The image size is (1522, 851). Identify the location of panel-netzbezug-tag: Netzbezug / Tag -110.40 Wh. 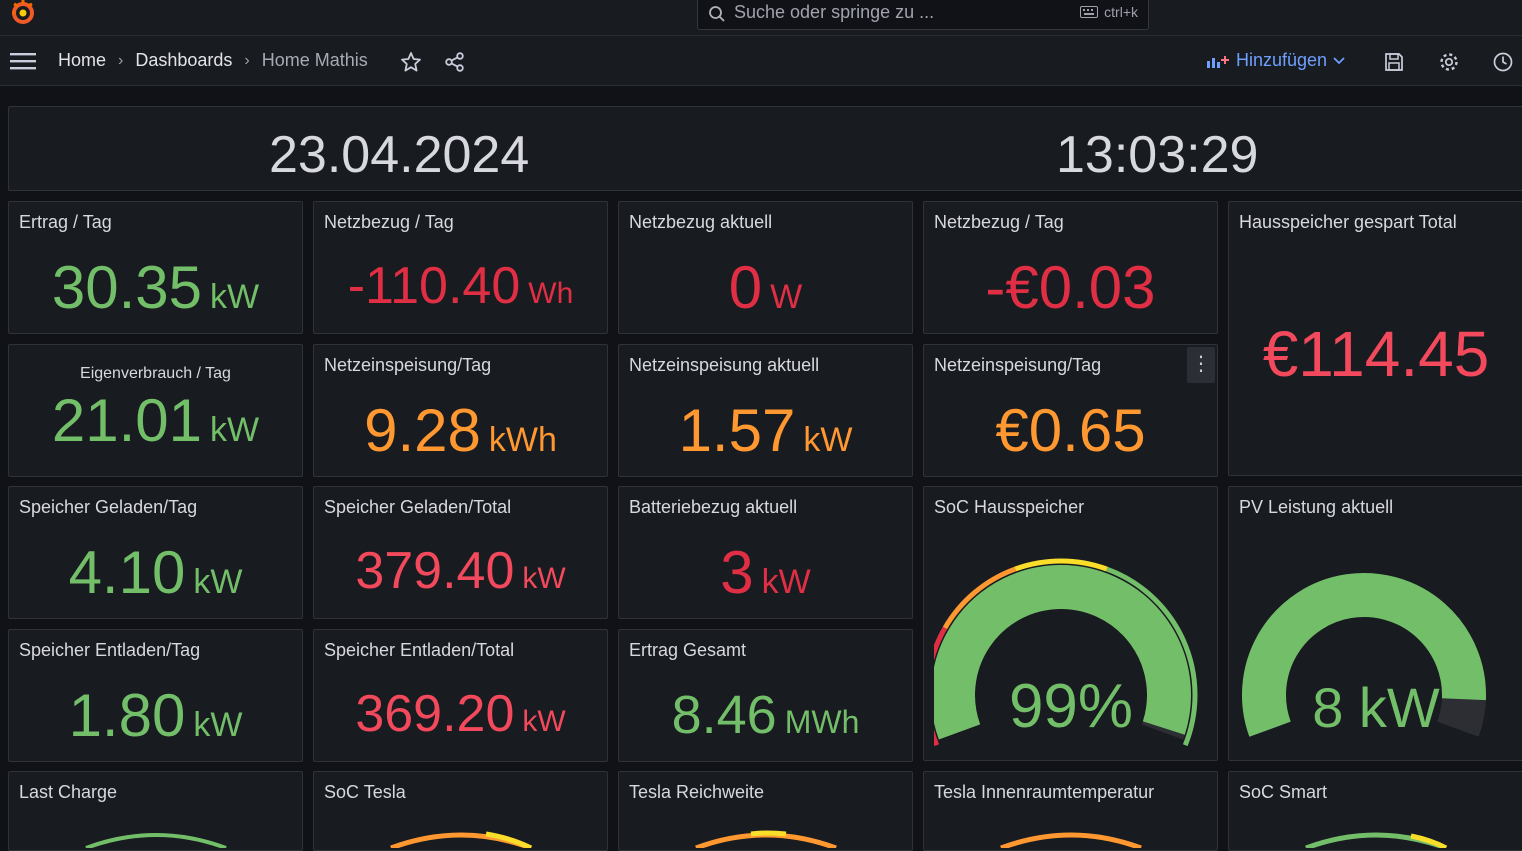
(460, 267).